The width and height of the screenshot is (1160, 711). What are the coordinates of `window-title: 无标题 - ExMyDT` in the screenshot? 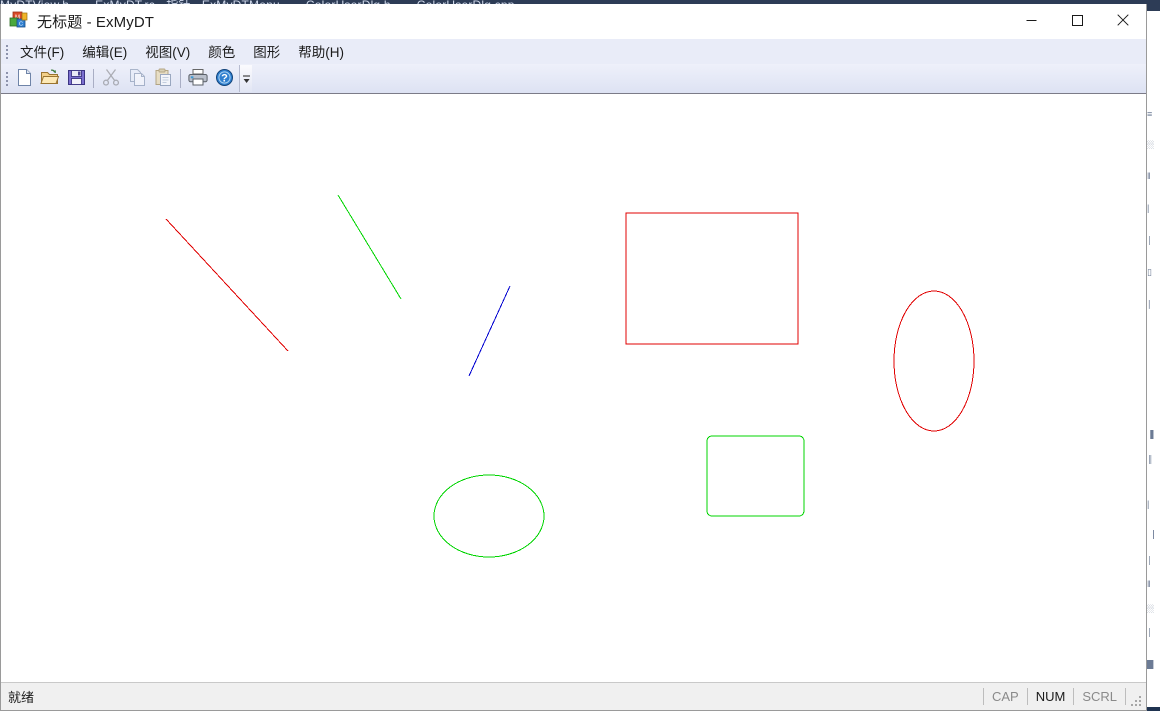 It's located at (96, 22).